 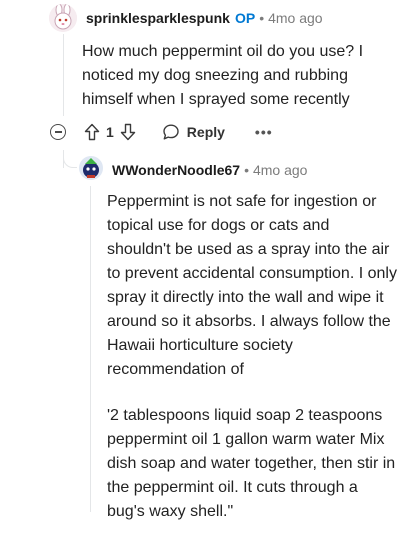 I want to click on reply-icon, so click(x=171, y=132).